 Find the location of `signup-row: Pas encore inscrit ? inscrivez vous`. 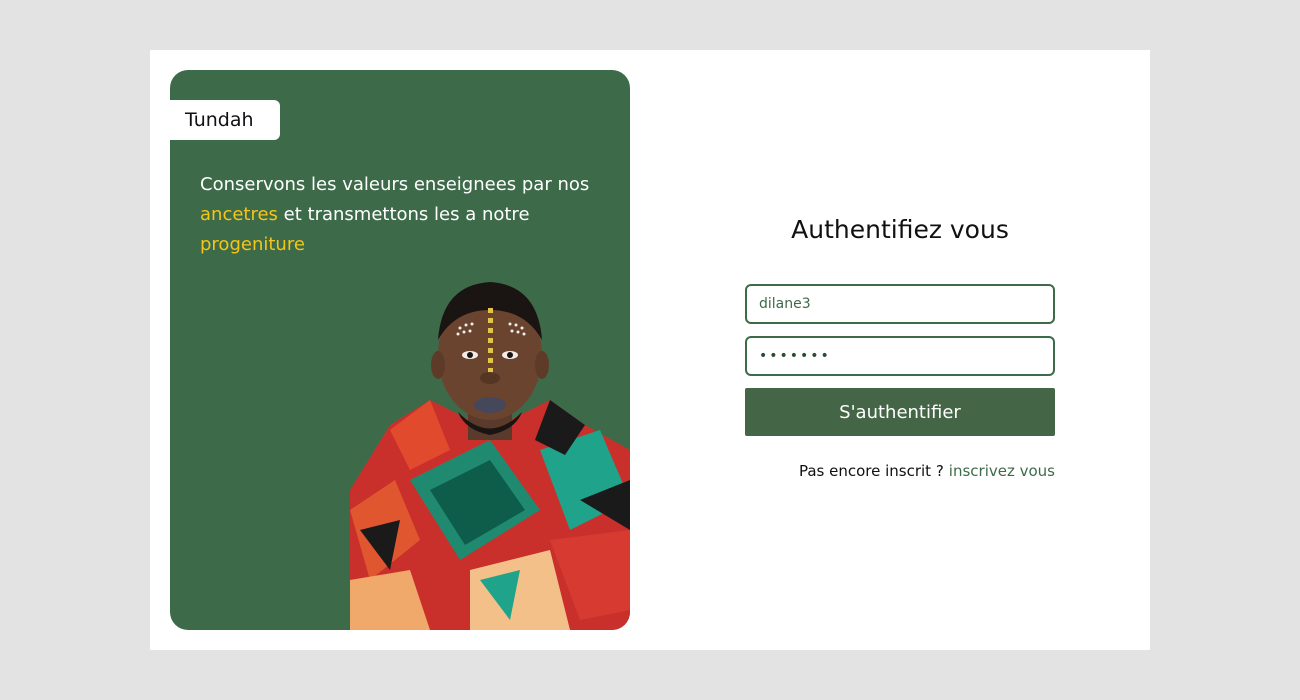

signup-row: Pas encore inscrit ? inscrivez vous is located at coordinates (927, 471).